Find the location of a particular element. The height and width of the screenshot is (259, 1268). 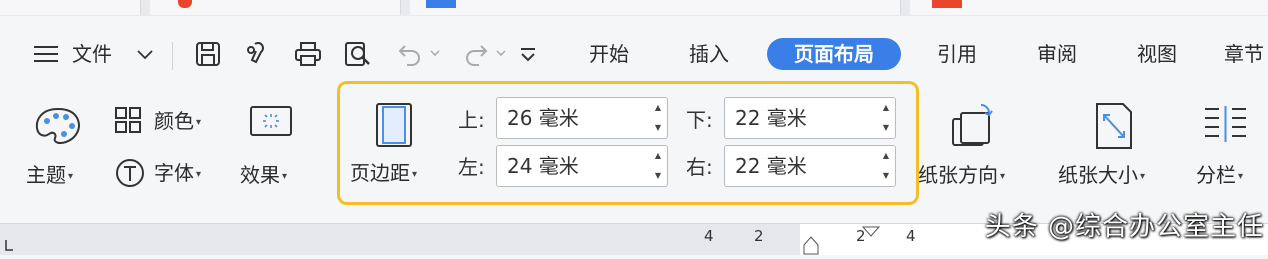

columns-icon is located at coordinates (1226, 125).